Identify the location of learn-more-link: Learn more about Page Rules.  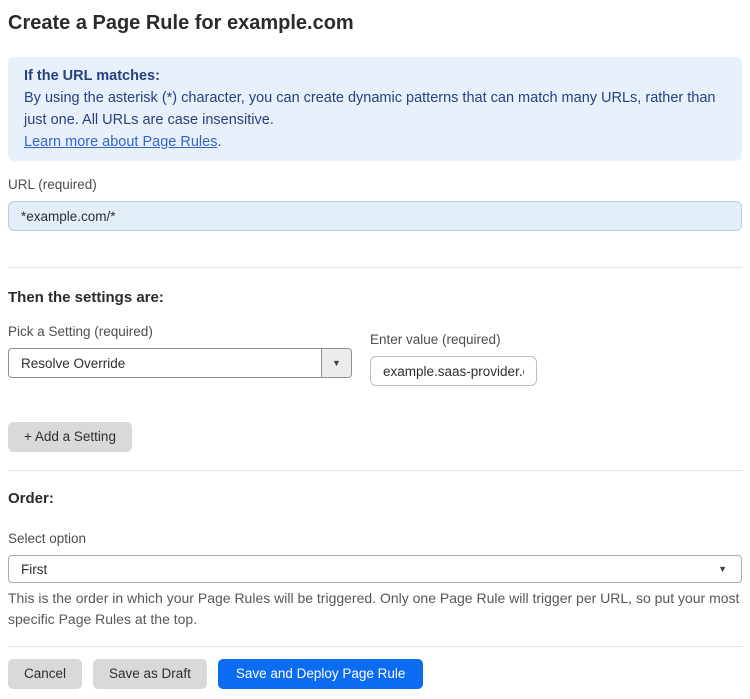
(120, 142).